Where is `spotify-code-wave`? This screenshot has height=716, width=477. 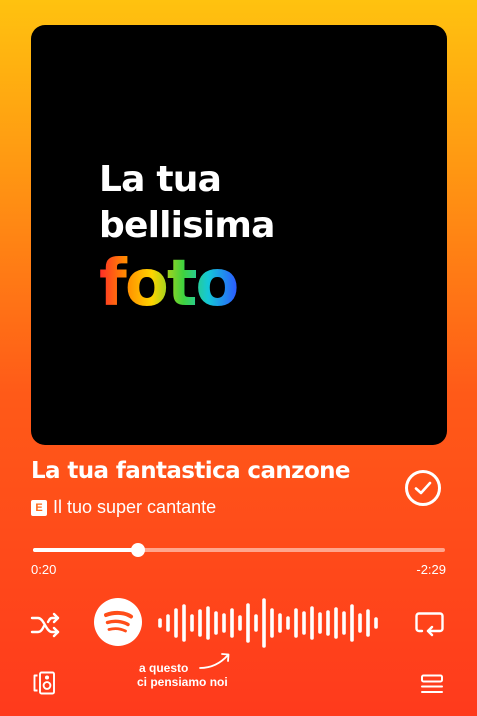
spotify-code-wave is located at coordinates (268, 623).